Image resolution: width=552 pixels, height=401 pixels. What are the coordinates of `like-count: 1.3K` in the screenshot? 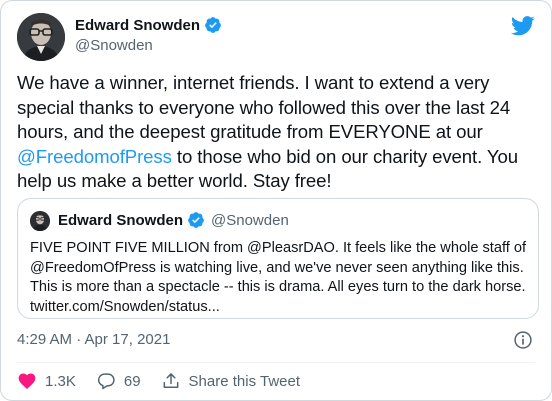 It's located at (60, 381).